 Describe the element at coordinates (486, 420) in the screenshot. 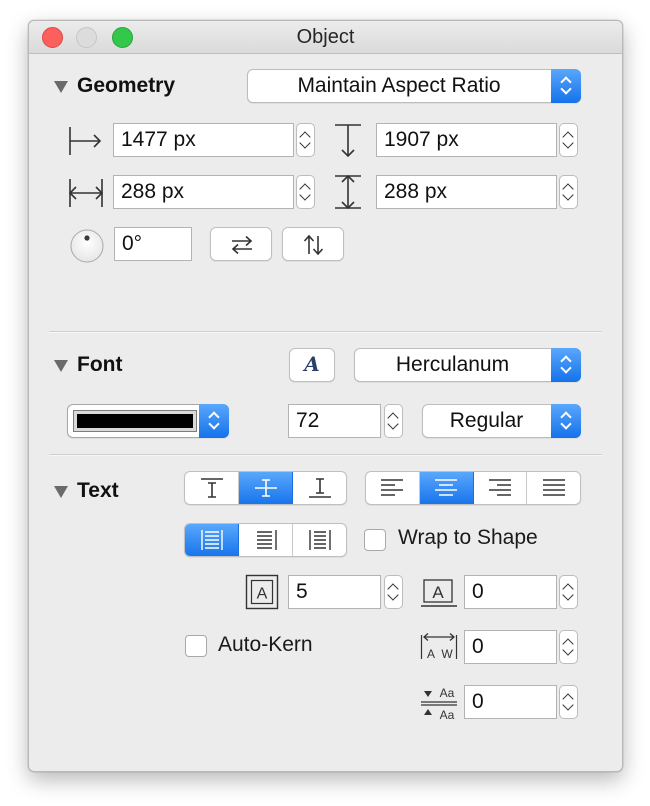

I see `font-style-label: Regular` at that location.